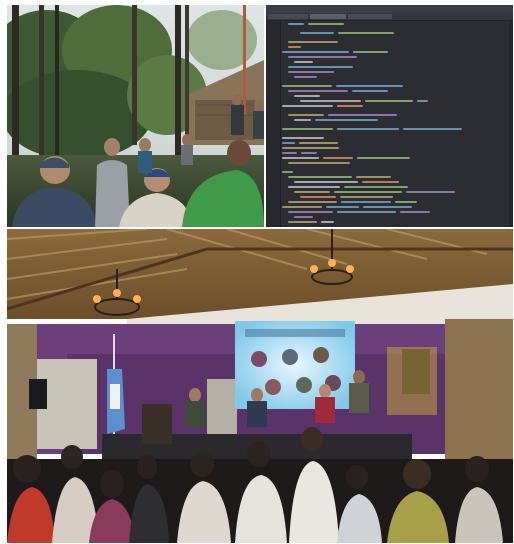 The width and height of the screenshot is (514, 544). I want to click on editor-menubar, so click(389, 12).